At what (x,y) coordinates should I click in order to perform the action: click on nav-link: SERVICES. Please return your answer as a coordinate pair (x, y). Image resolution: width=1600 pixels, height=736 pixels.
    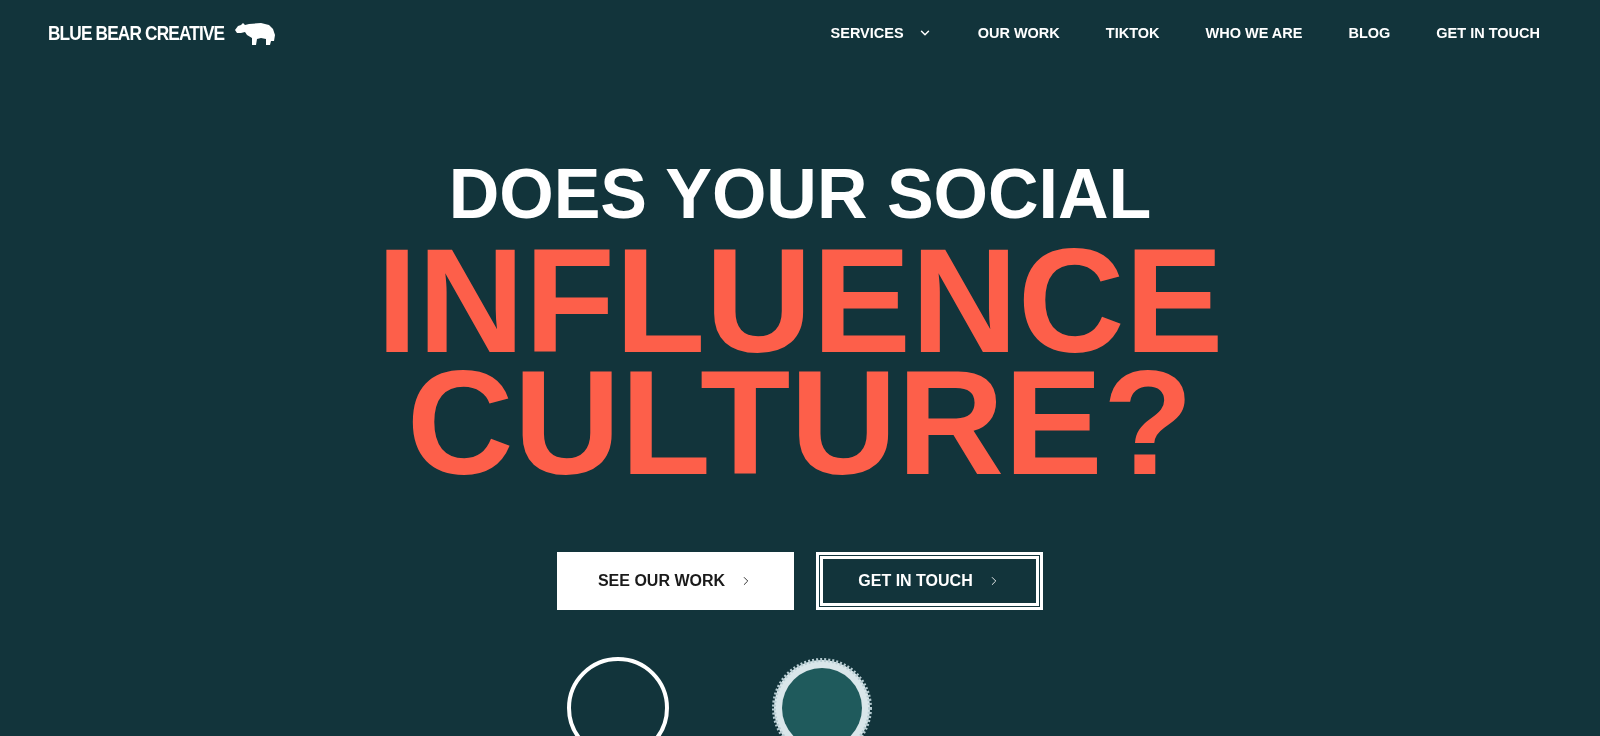
    Looking at the image, I should click on (881, 33).